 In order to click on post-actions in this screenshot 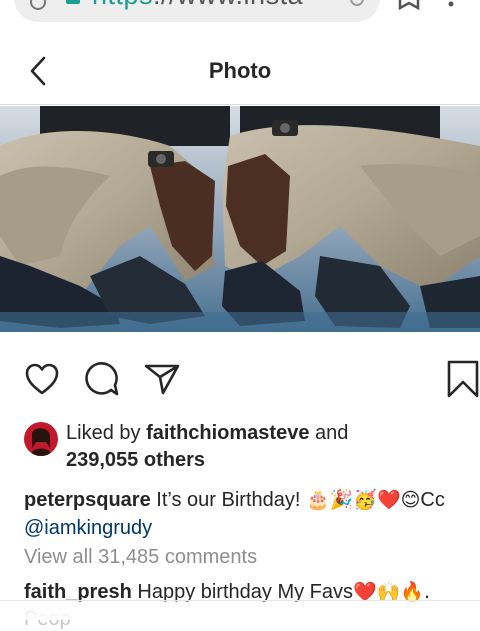, I will do `click(240, 379)`.